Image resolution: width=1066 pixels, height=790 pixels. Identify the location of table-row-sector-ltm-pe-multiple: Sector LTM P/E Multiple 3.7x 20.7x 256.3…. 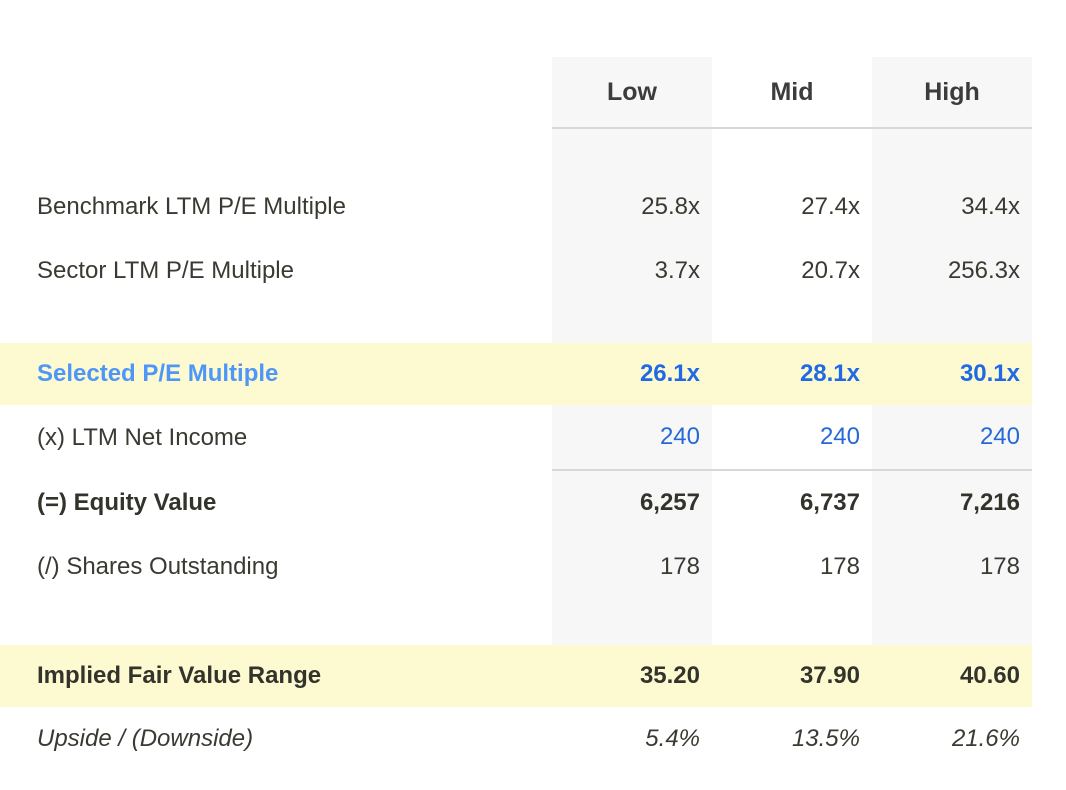
(516, 271).